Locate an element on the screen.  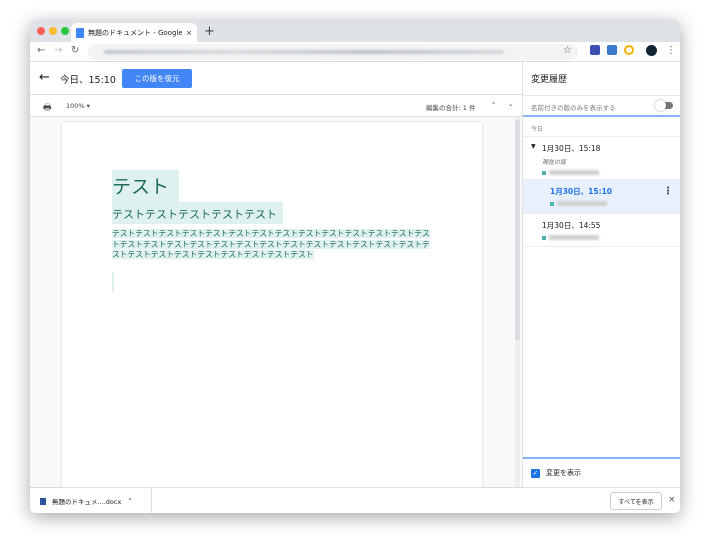
back-icon: ← is located at coordinates (41, 50).